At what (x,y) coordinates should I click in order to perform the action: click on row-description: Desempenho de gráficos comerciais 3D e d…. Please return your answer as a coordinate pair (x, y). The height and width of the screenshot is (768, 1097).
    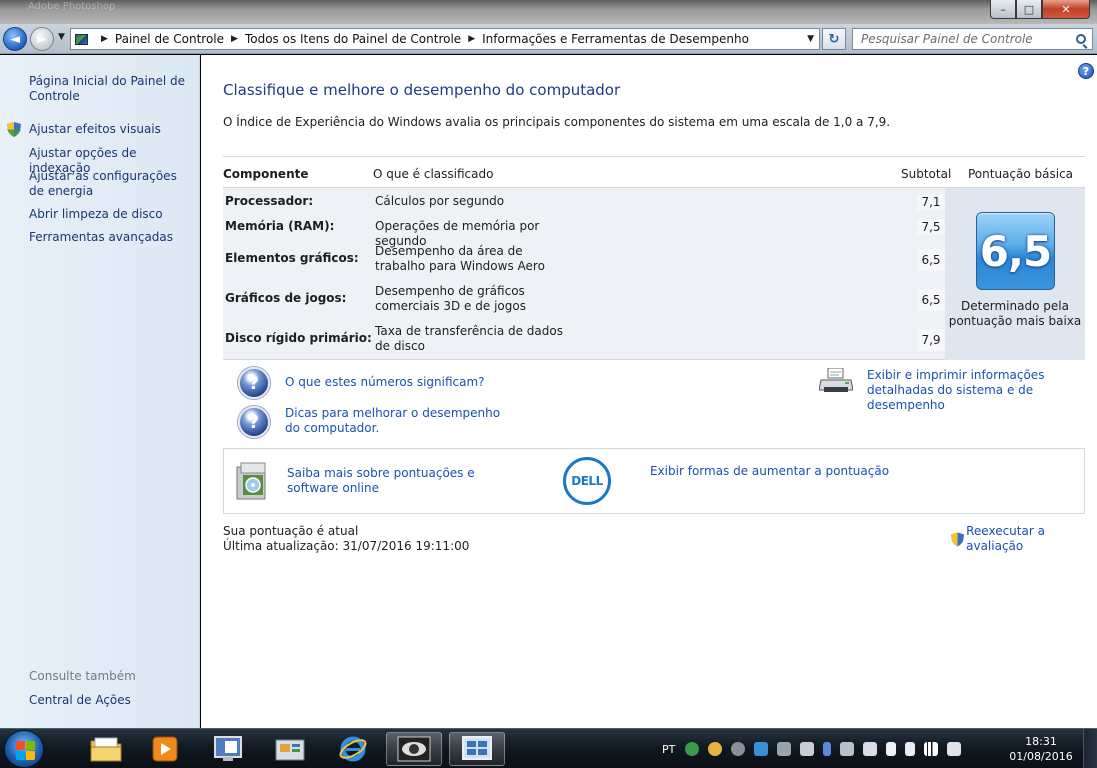
    Looking at the image, I should click on (450, 298).